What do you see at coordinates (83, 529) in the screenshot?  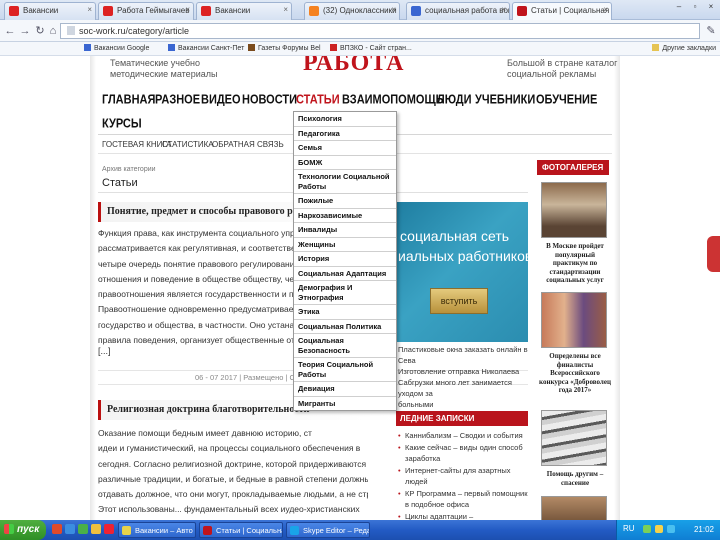 I see `chrome-icon` at bounding box center [83, 529].